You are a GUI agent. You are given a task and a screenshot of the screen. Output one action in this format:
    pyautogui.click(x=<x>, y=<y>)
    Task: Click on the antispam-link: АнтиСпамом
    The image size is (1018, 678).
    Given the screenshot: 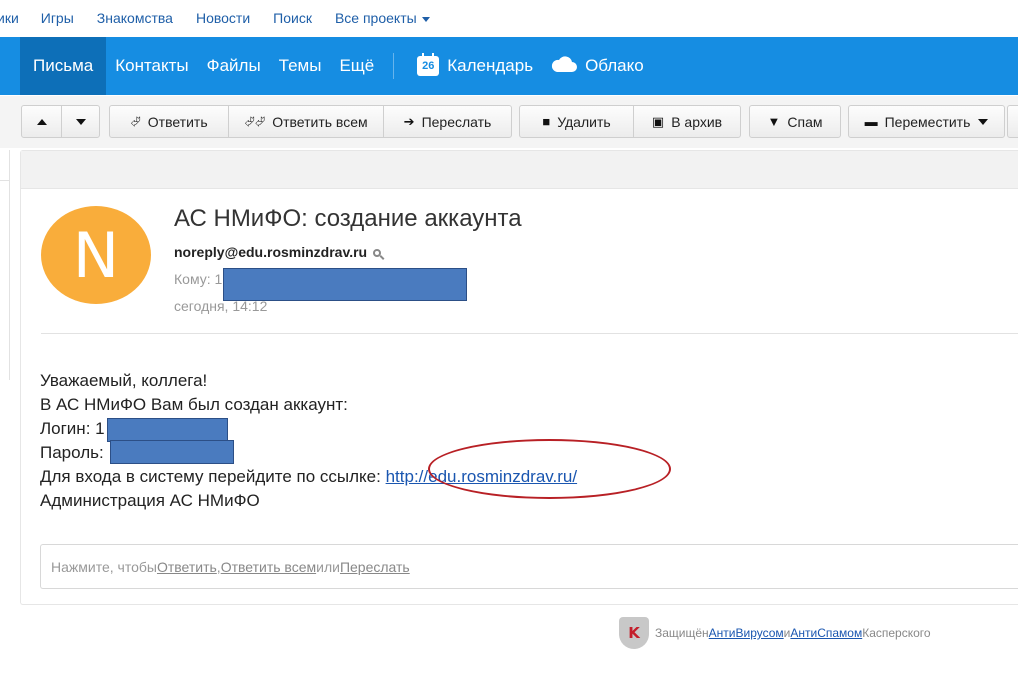 What is the action you would take?
    pyautogui.click(x=826, y=633)
    